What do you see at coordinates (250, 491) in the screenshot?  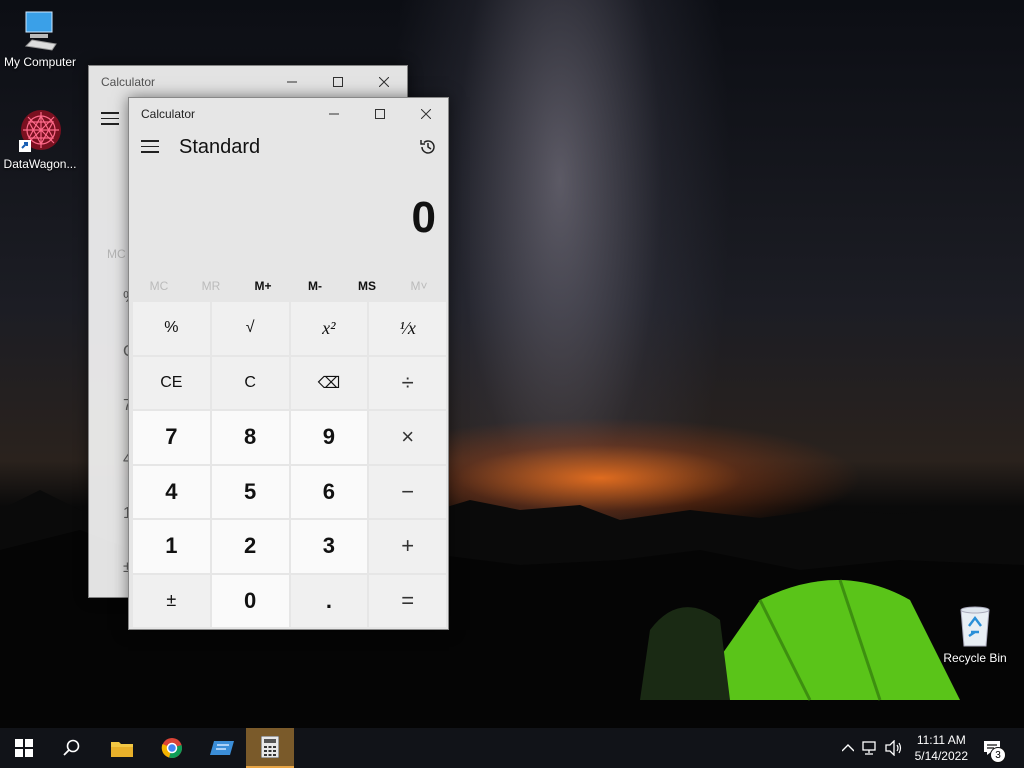 I see `digit-5-button: 5` at bounding box center [250, 491].